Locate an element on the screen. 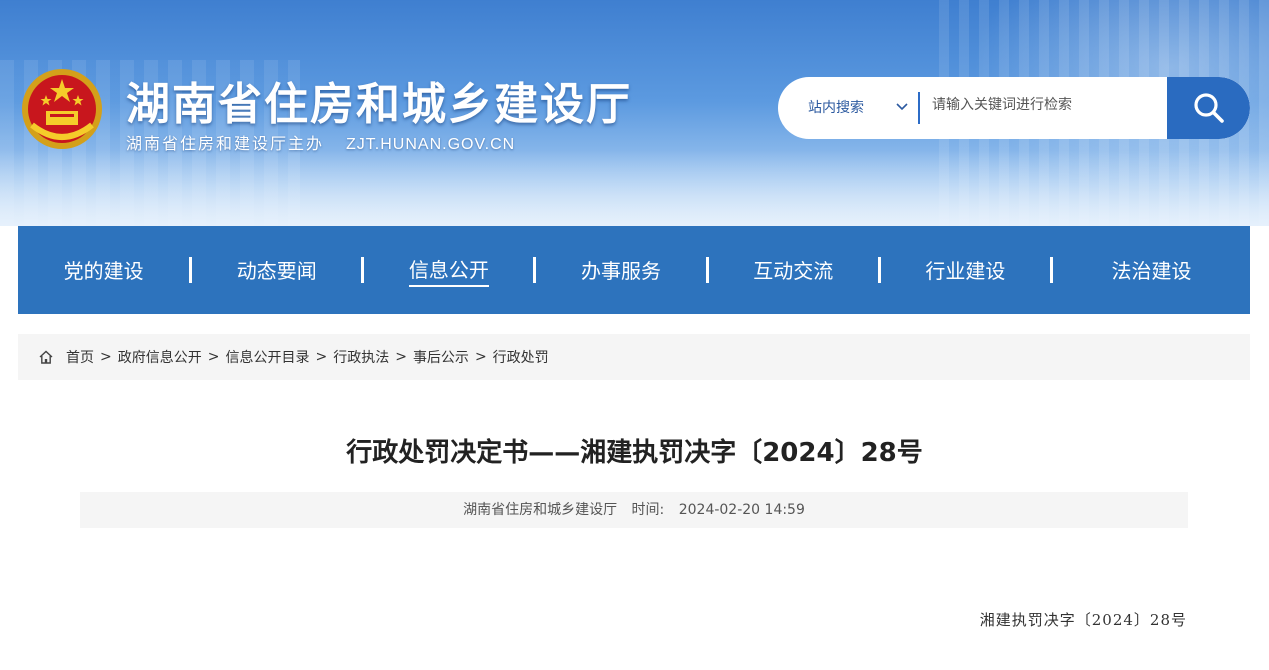 This screenshot has width=1269, height=670. nav-item-label: 动态要闻 is located at coordinates (276, 270).